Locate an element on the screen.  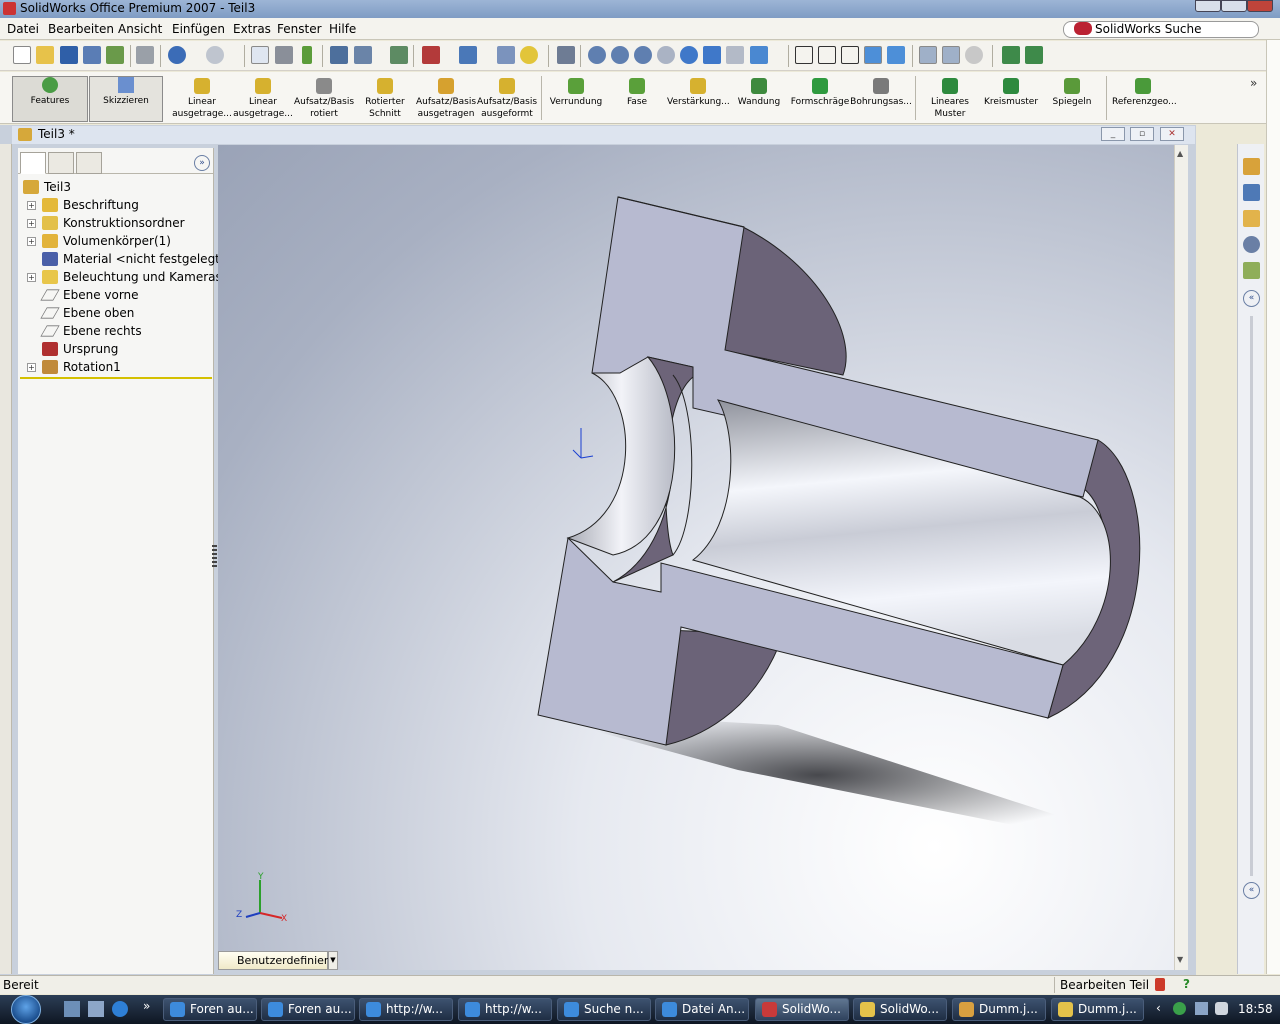
menu-ansicht: Ansicht is located at coordinates (140, 29).